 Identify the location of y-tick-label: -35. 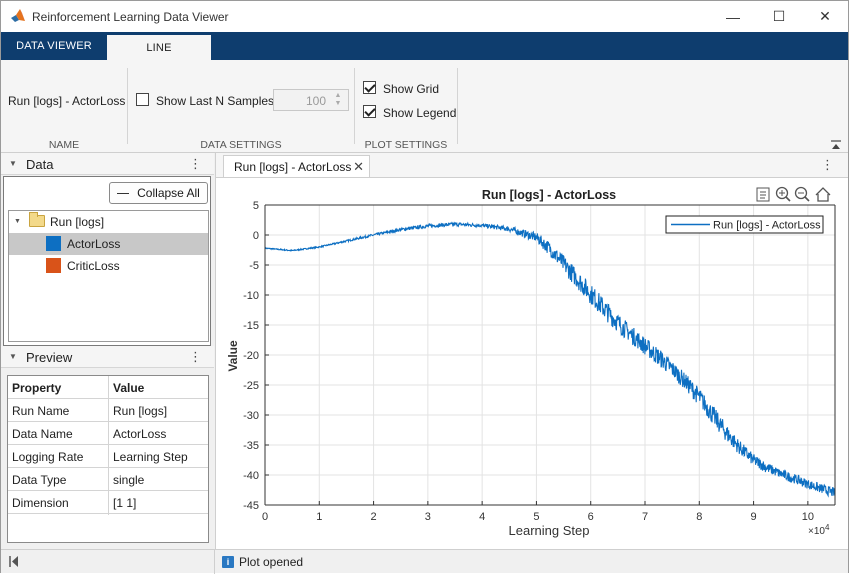
(251, 446).